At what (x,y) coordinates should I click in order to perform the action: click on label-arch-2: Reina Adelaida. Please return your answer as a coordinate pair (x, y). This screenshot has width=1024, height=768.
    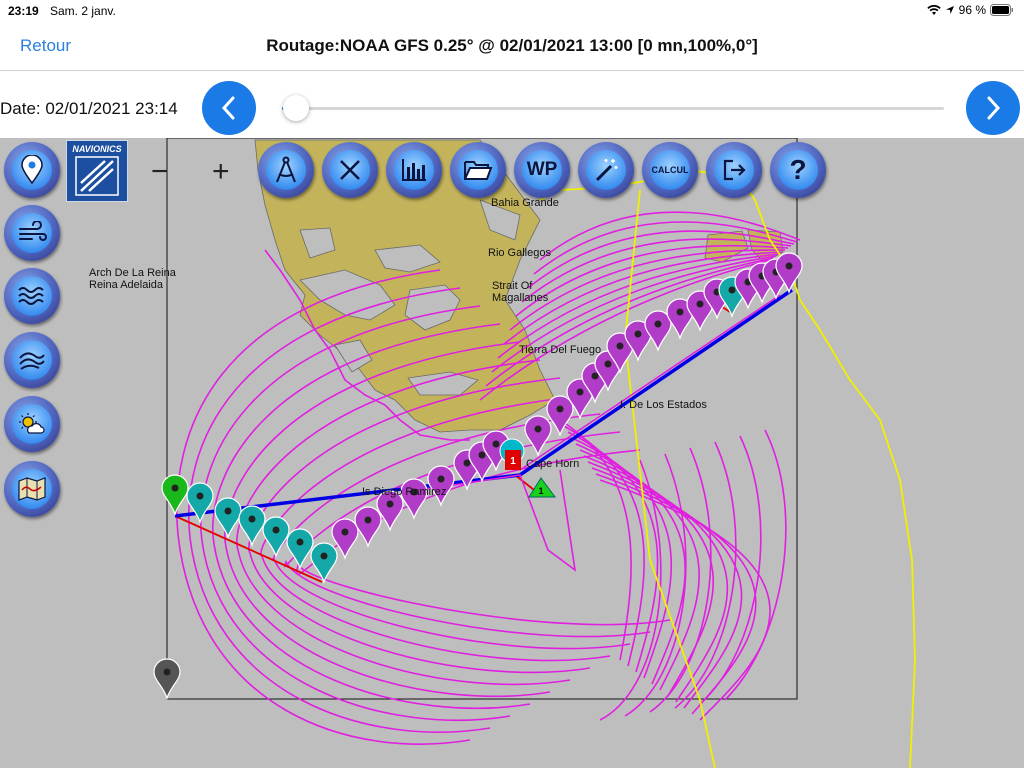
    Looking at the image, I should click on (126, 285).